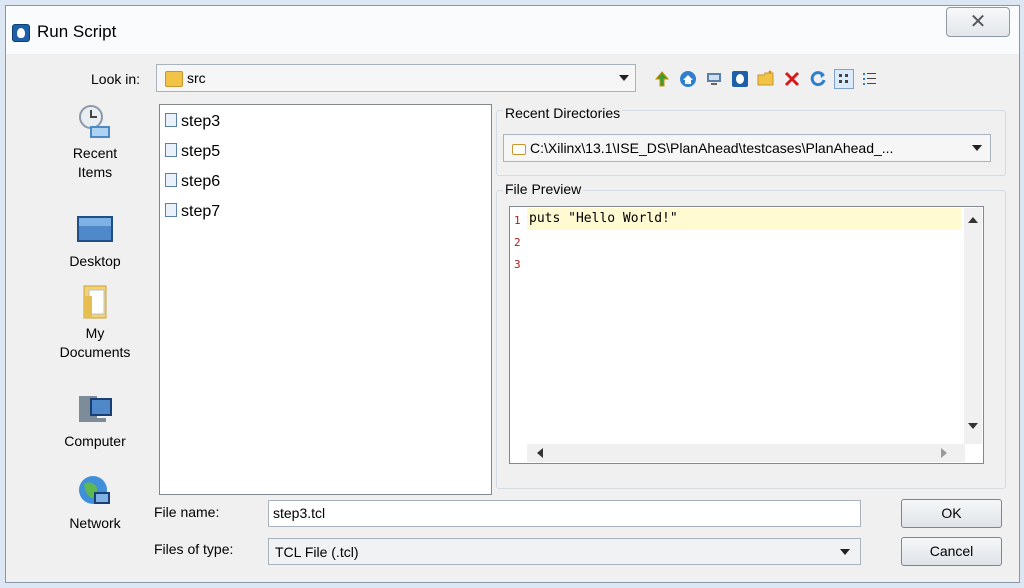 This screenshot has width=1024, height=588. Describe the element at coordinates (196, 78) in the screenshot. I see `look-in-value: src` at that location.